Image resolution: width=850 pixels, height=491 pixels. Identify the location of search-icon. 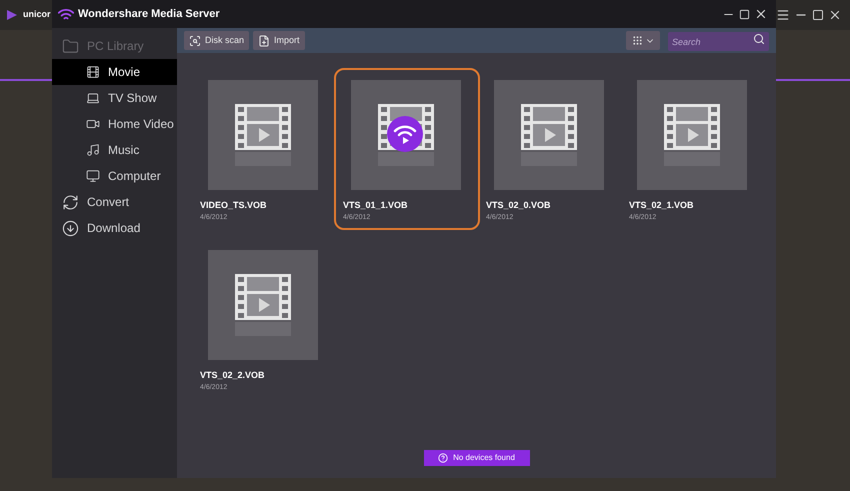
(759, 38).